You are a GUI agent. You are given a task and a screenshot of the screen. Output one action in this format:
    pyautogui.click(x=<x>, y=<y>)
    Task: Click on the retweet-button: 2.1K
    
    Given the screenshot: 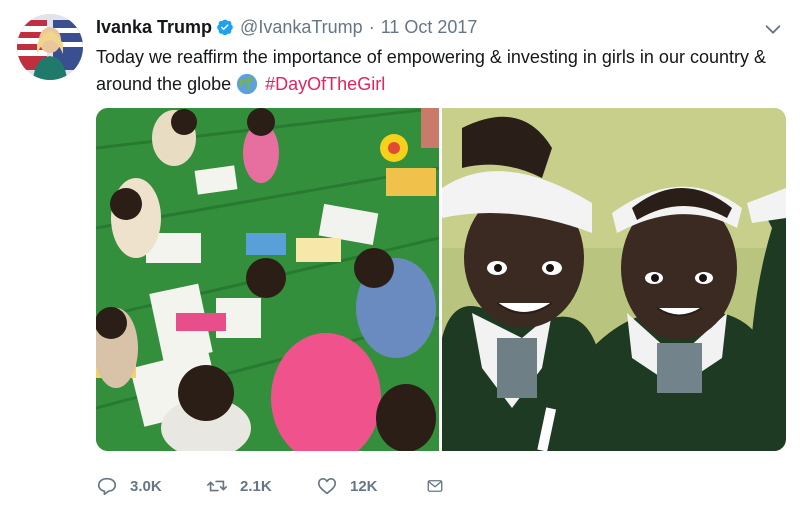 What is the action you would take?
    pyautogui.click(x=261, y=486)
    